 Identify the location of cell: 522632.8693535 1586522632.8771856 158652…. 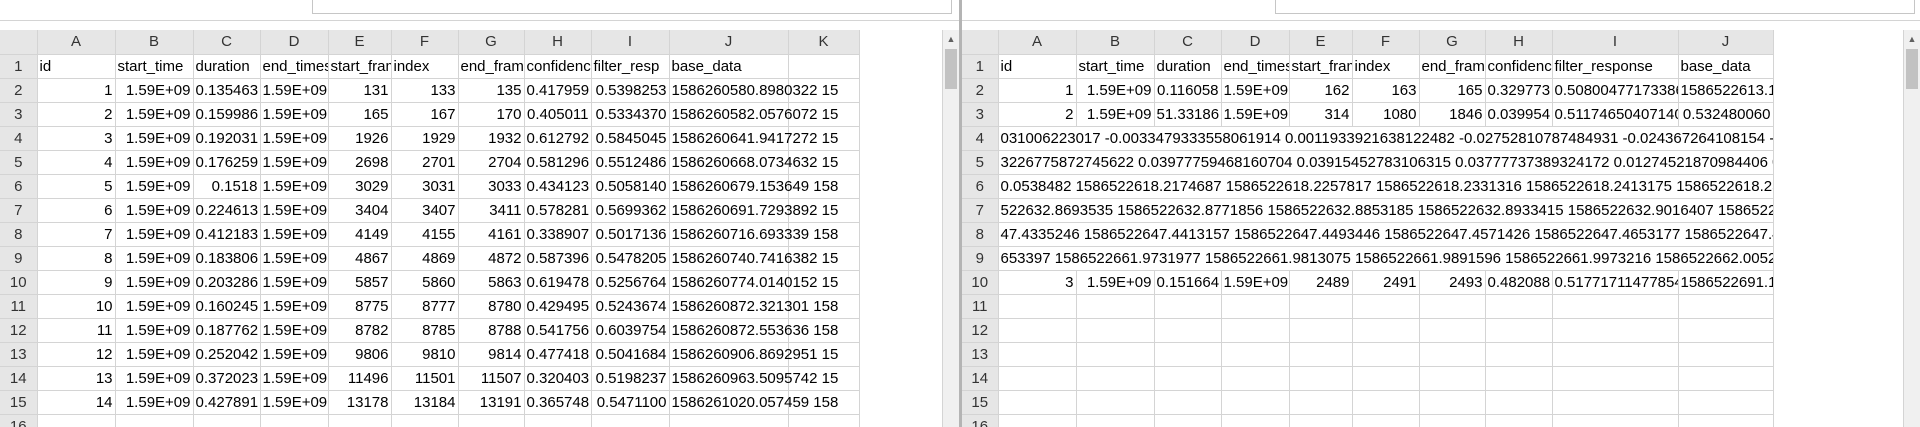
(1386, 210).